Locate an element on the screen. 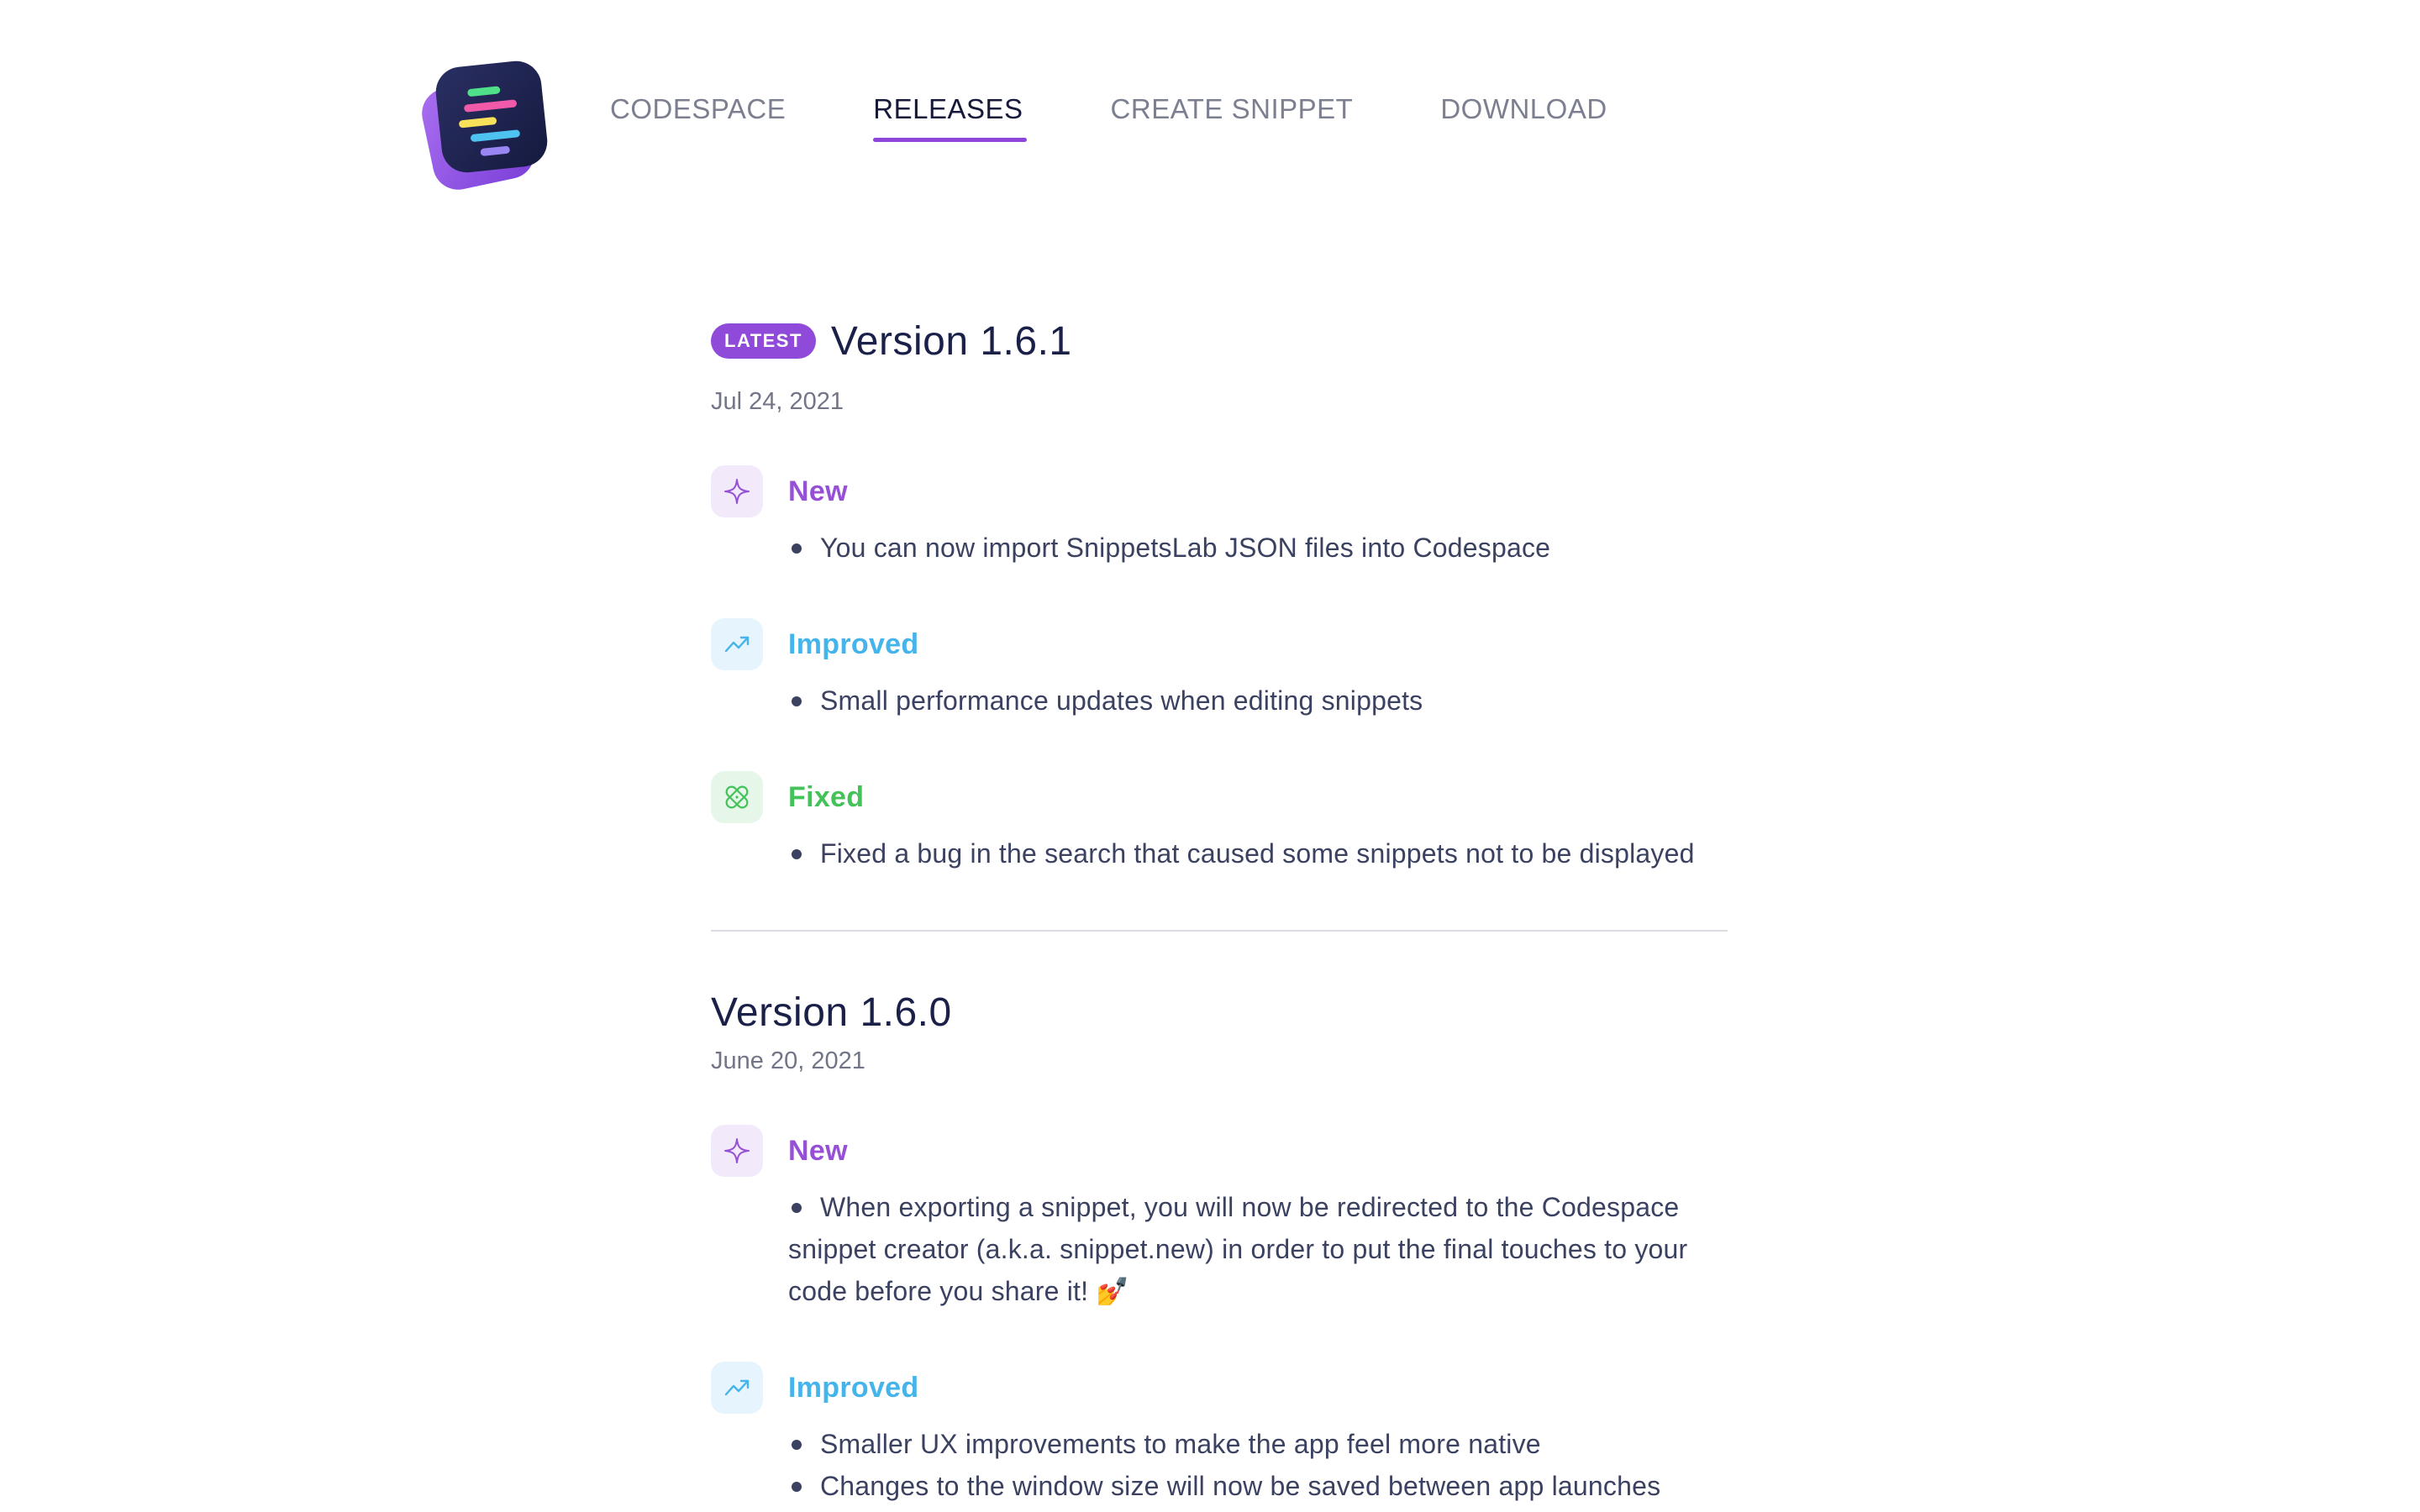 Image resolution: width=2420 pixels, height=1512 pixels. nav-codespace: CODESPACE is located at coordinates (698, 109).